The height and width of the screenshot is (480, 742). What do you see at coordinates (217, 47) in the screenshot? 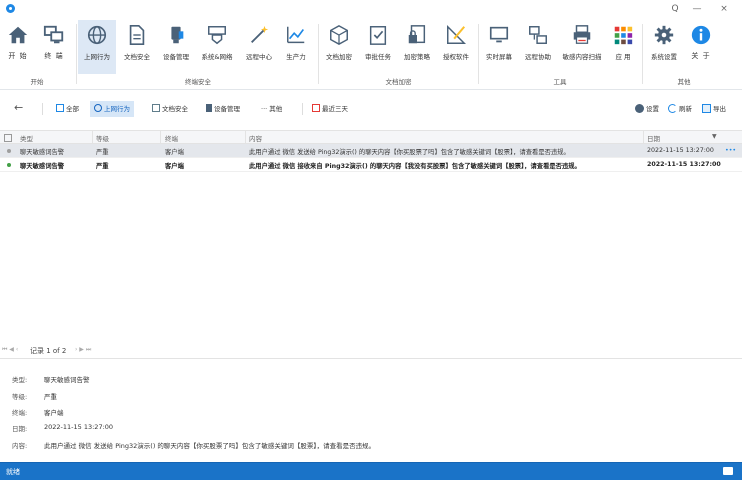
I see `system-network-button: 系统&网络` at bounding box center [217, 47].